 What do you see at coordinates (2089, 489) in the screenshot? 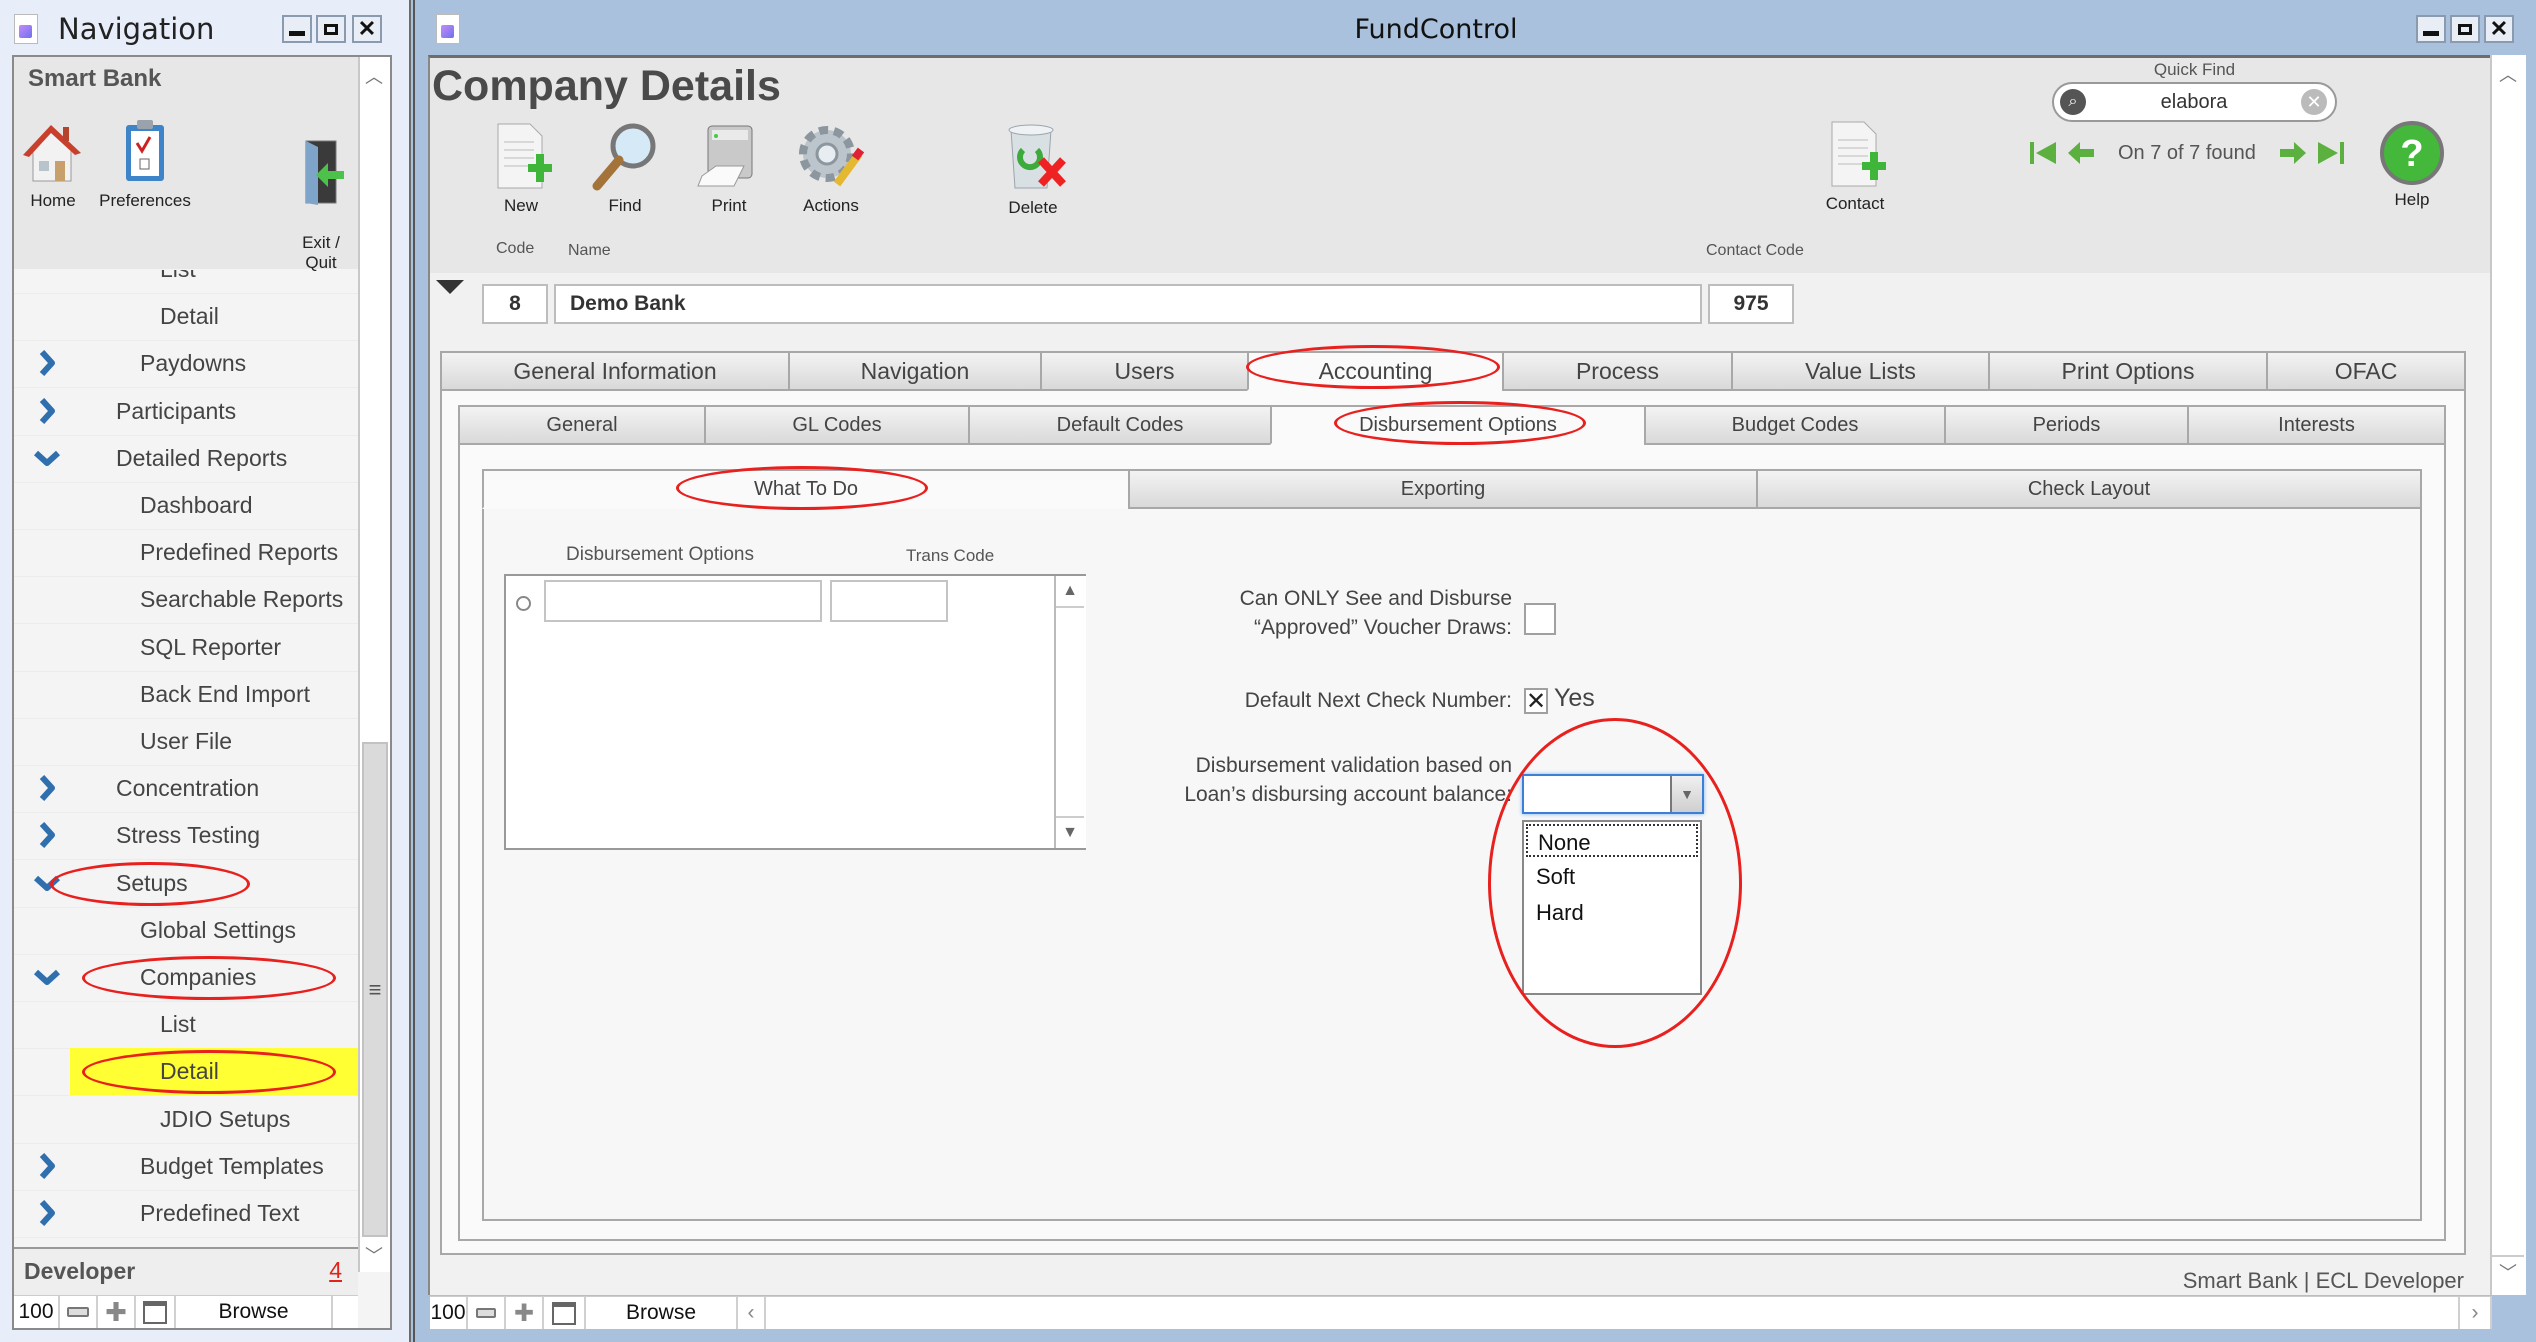
I see `subsubtab-check-layout: Check Layout` at bounding box center [2089, 489].